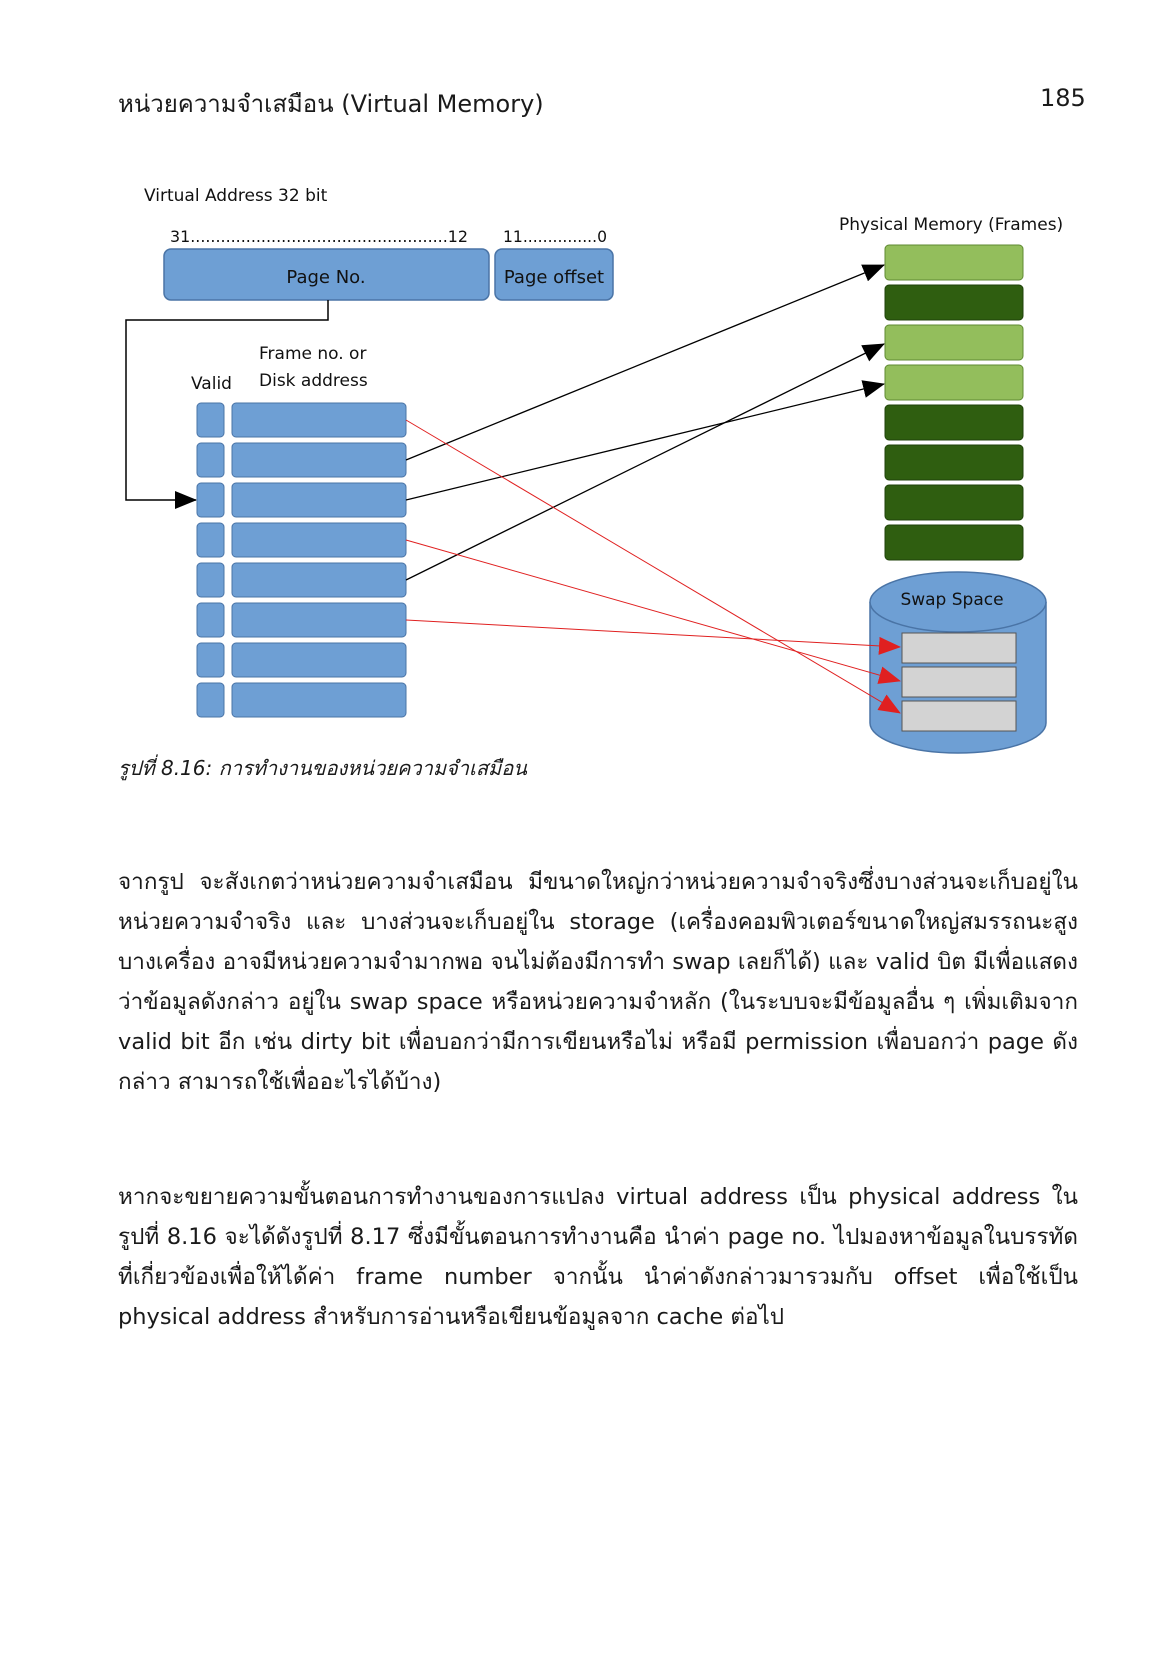 The image size is (1166, 1654). I want to click on page-offset-label: Page offset, so click(554, 277).